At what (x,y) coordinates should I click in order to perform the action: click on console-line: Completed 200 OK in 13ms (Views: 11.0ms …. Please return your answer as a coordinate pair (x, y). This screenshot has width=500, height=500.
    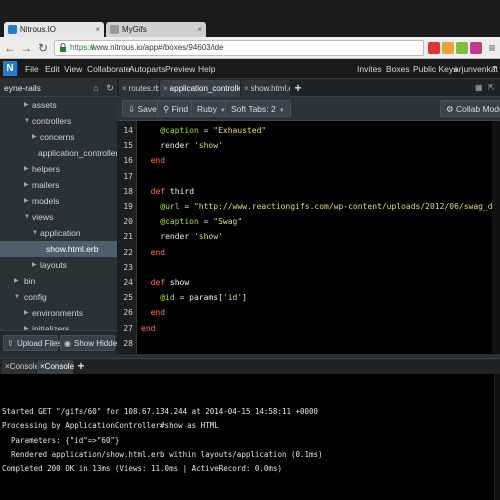
    Looking at the image, I should click on (142, 469).